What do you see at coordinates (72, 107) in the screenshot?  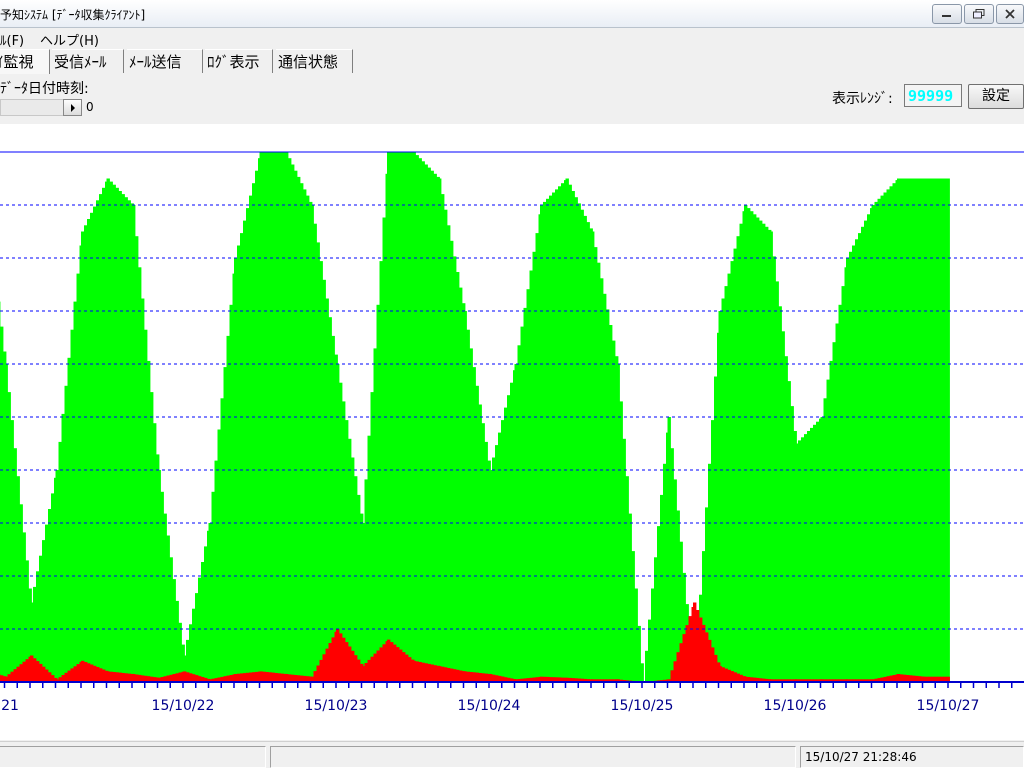 I see `slider-right-arrow-button` at bounding box center [72, 107].